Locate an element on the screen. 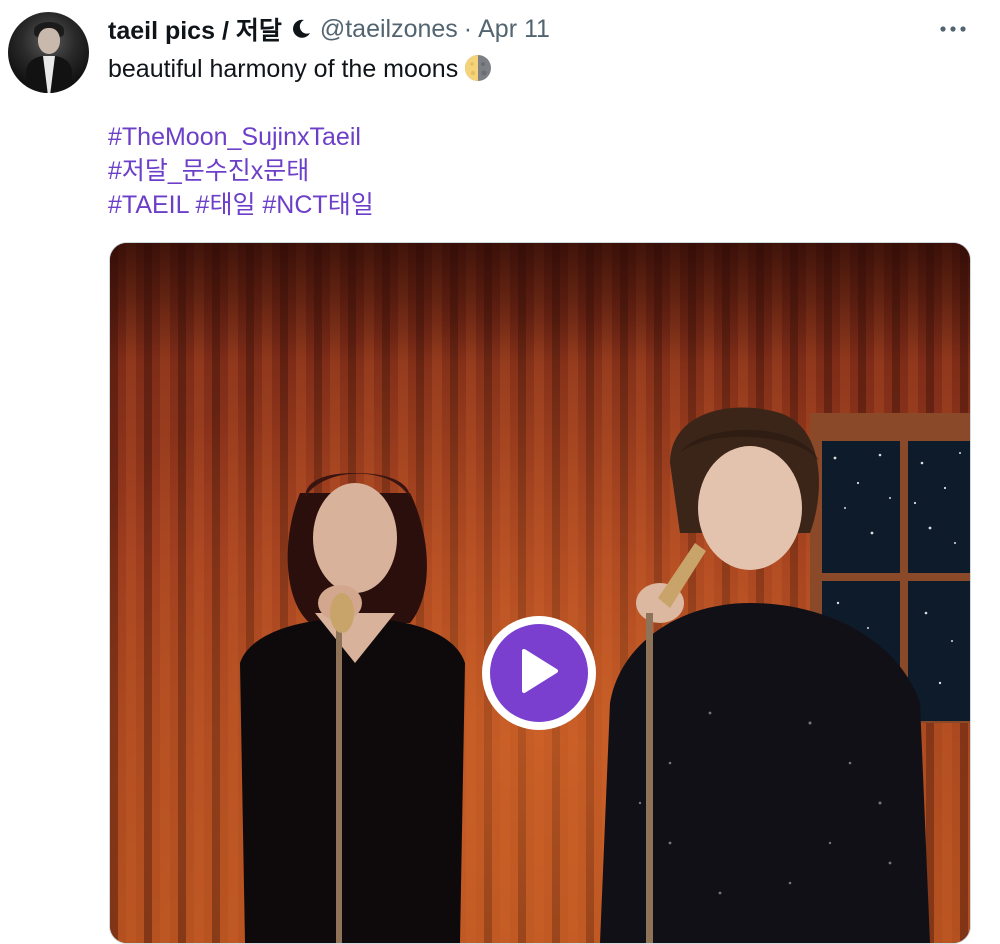  display-name: taeil pics / 저달 is located at coordinates (195, 29).